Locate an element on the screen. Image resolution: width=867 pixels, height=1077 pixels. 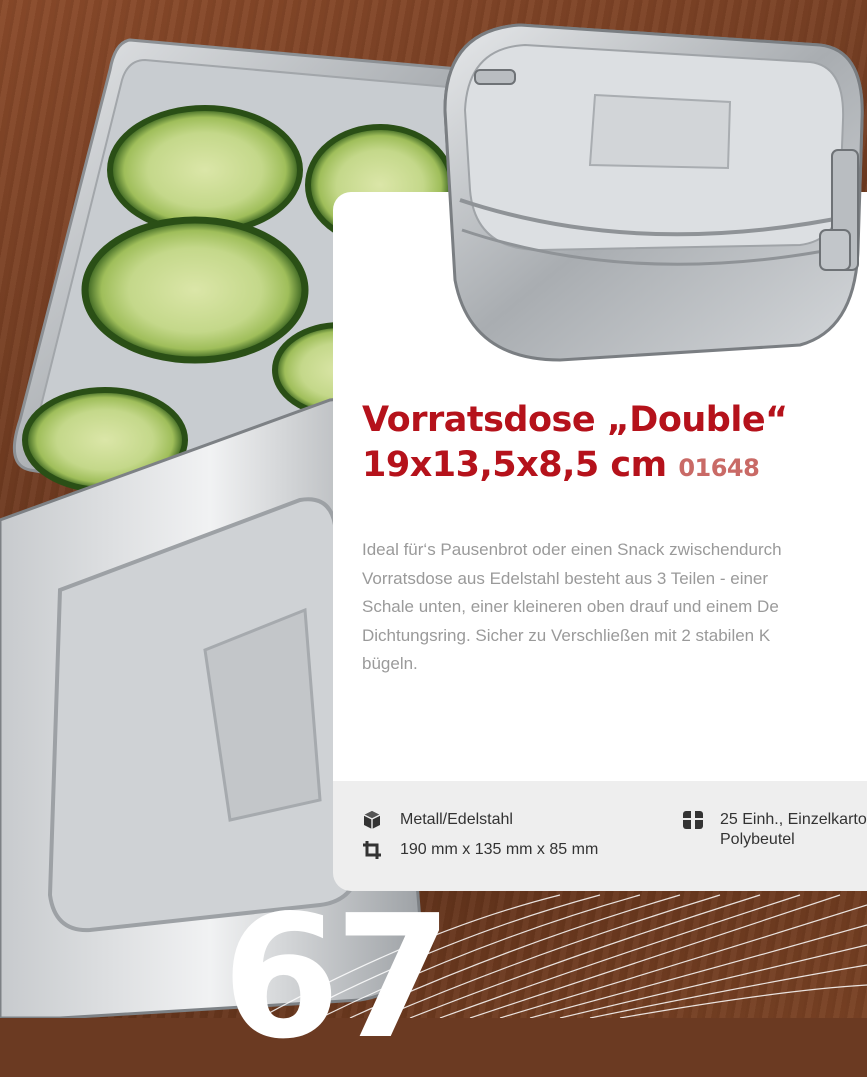
spec-material: Metall/Edelstahl is located at coordinates (512, 821).